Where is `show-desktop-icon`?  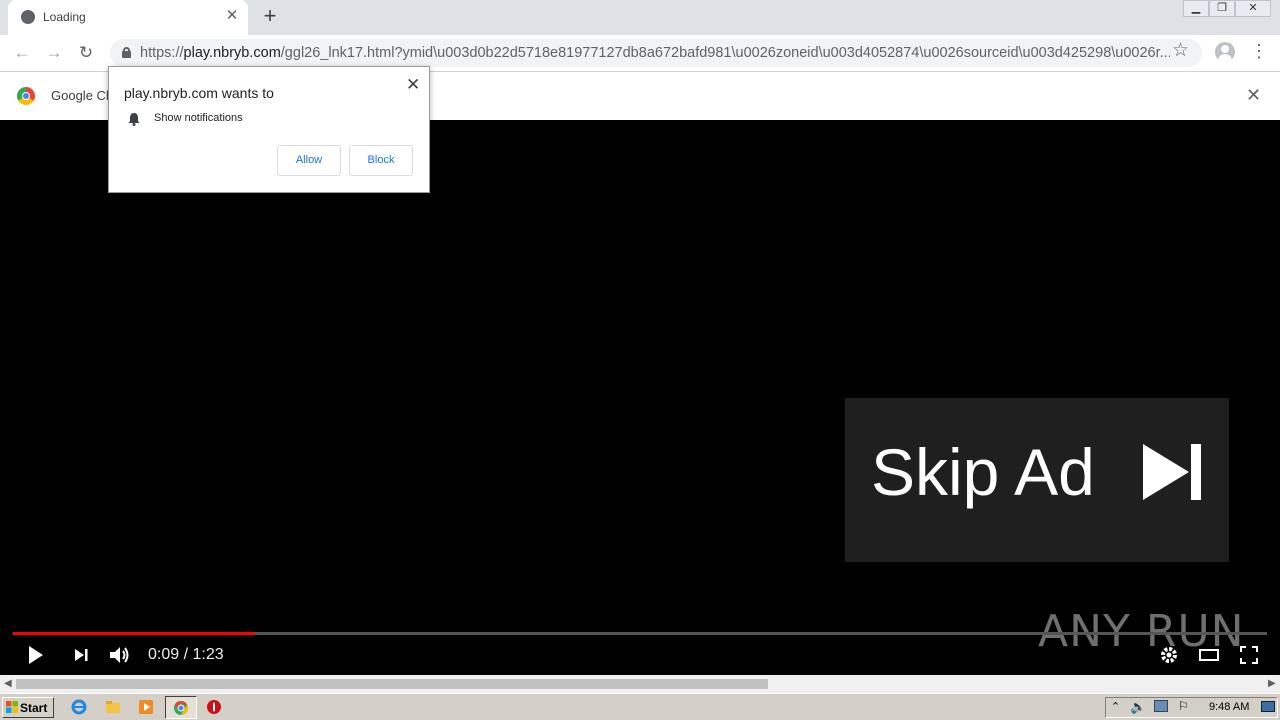 show-desktop-icon is located at coordinates (1268, 706).